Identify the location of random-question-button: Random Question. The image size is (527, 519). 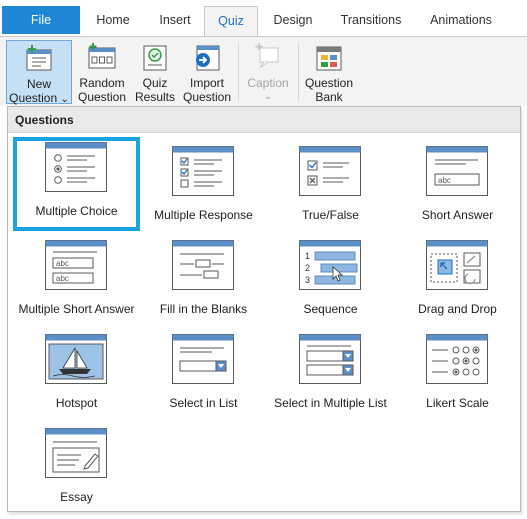
(102, 72).